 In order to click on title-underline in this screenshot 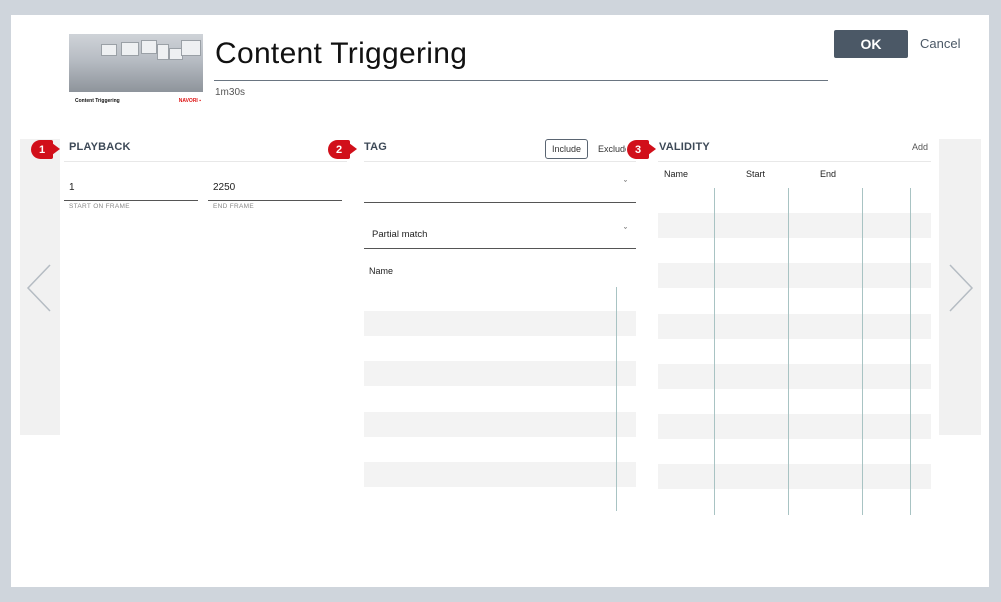, I will do `click(521, 80)`.